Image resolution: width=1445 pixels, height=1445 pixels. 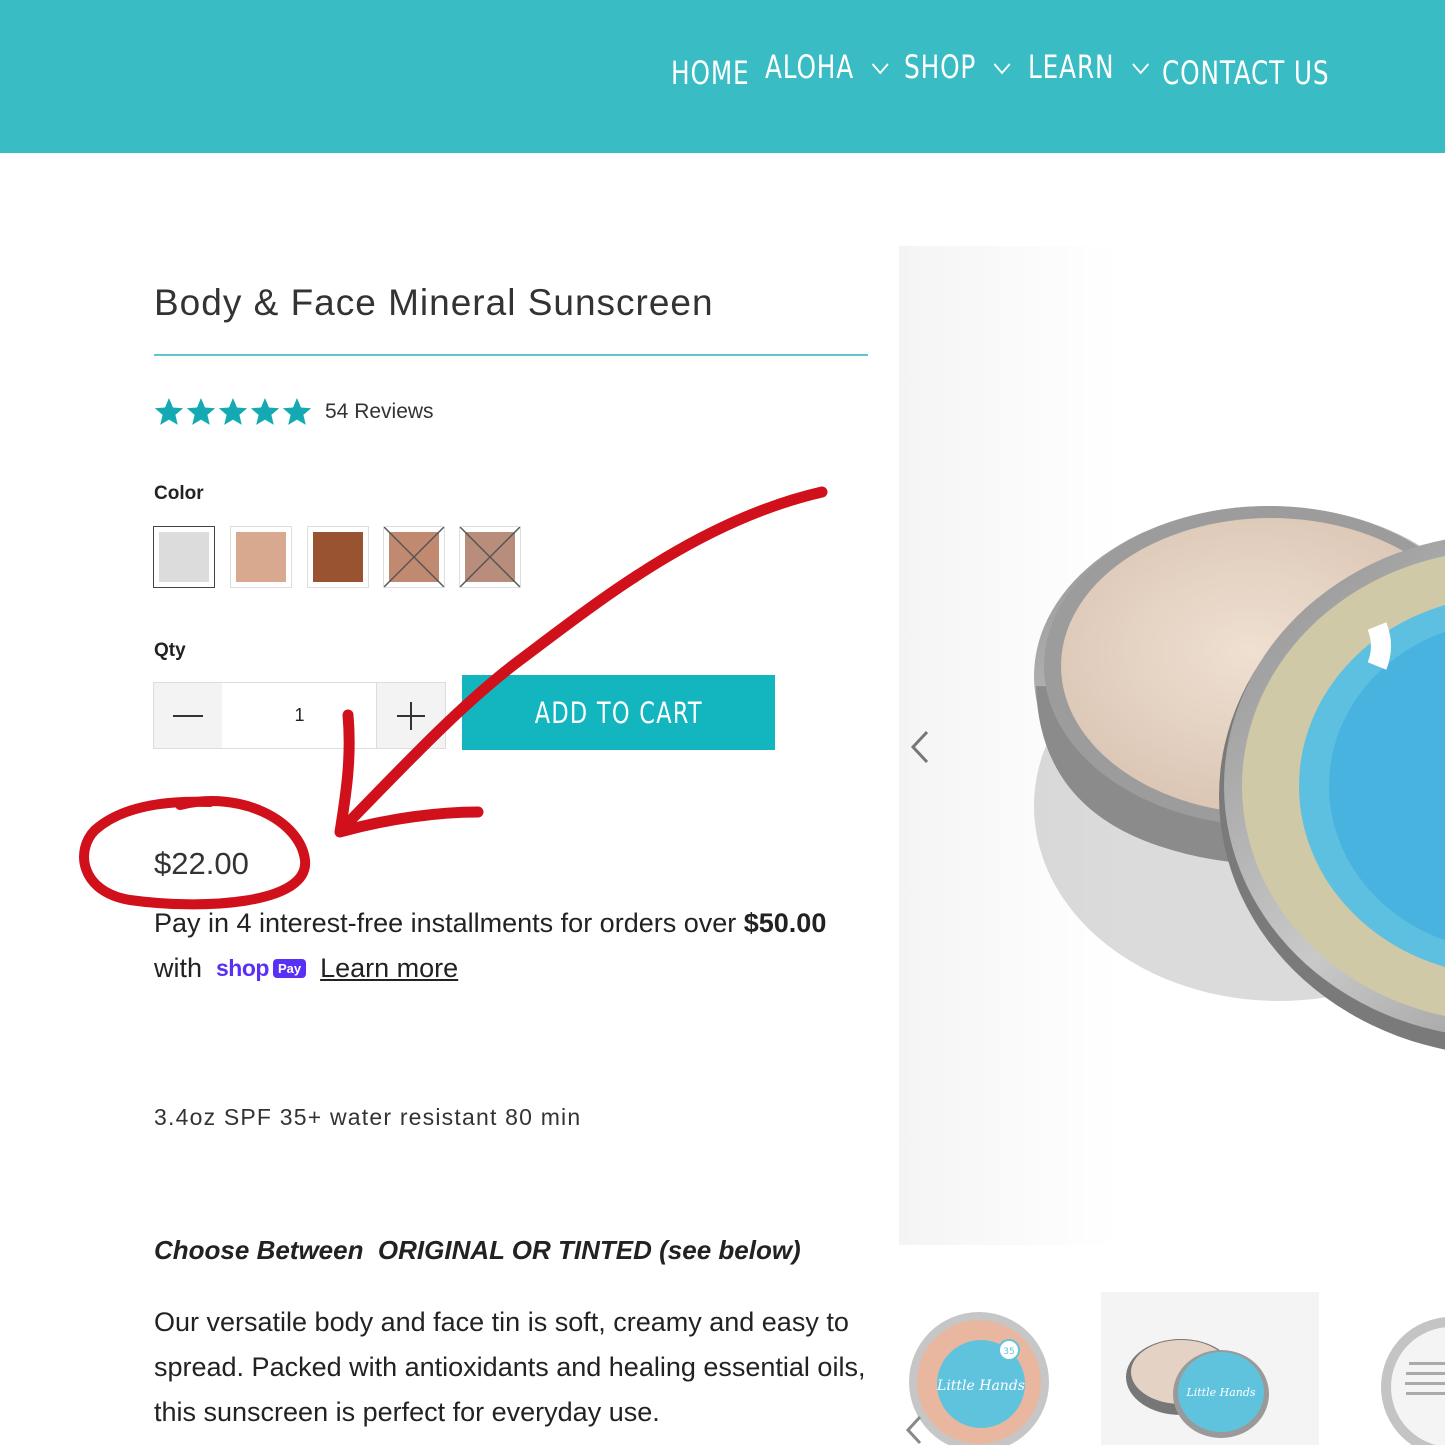 I want to click on nav-item-learn: LEARN, so click(x=1088, y=67).